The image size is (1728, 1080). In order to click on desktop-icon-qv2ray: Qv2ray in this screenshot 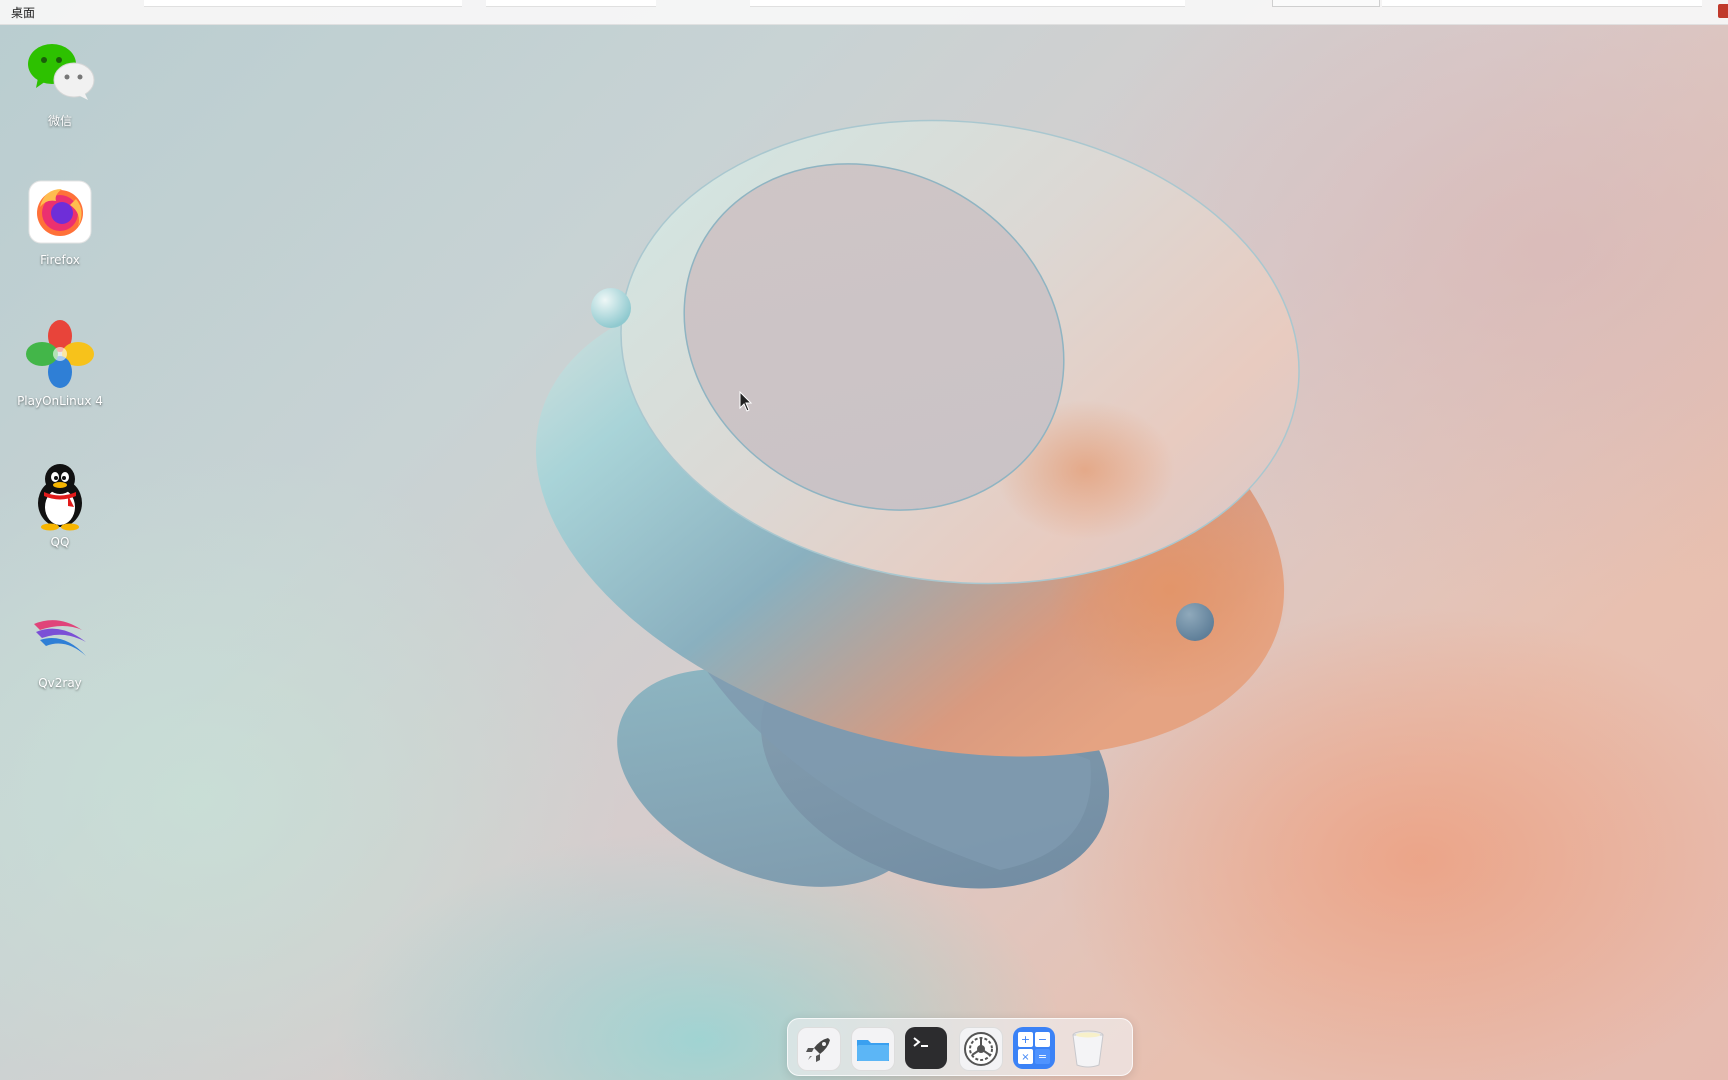, I will do `click(60, 645)`.